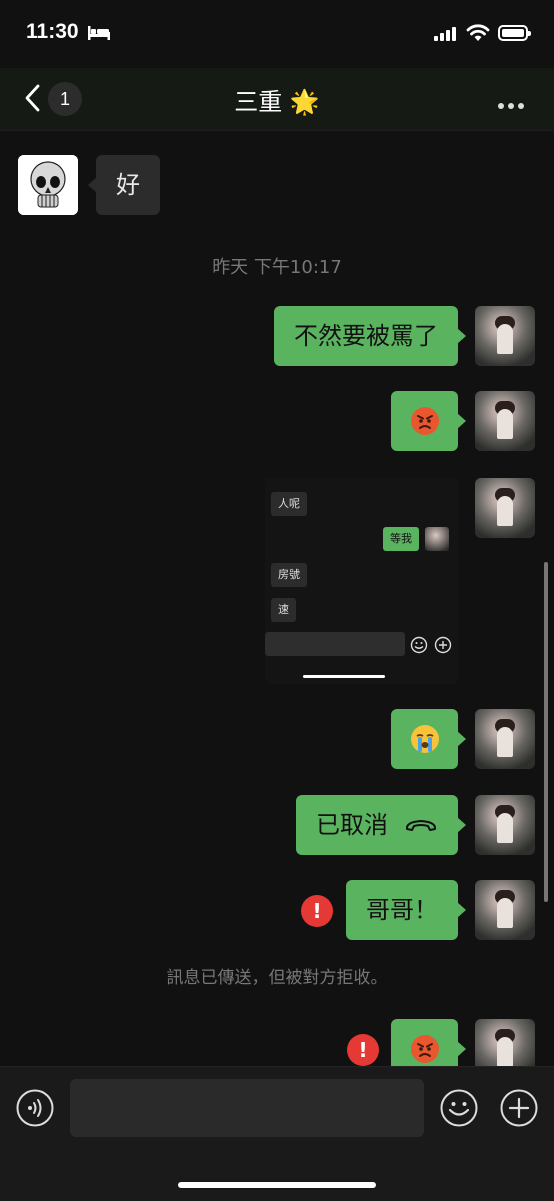 This screenshot has height=1201, width=554. I want to click on message-bubble-incoming: 好, so click(124, 185).